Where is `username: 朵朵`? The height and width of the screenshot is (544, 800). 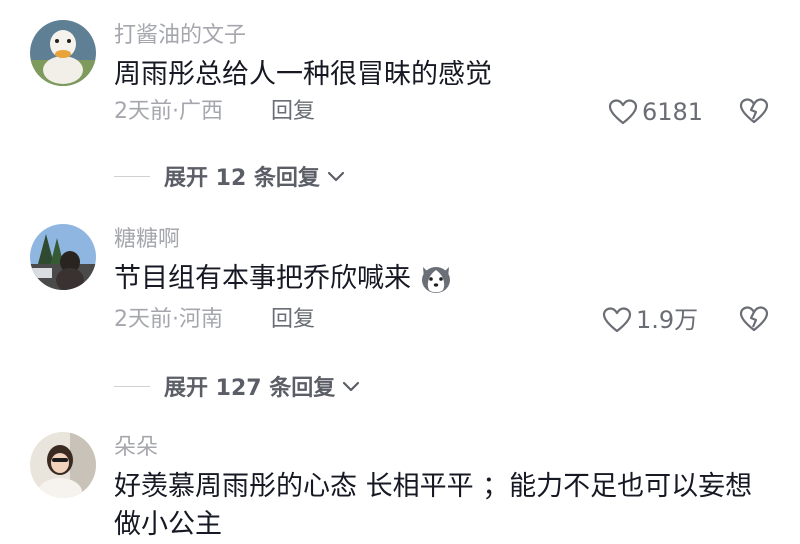
username: 朵朵 is located at coordinates (136, 448).